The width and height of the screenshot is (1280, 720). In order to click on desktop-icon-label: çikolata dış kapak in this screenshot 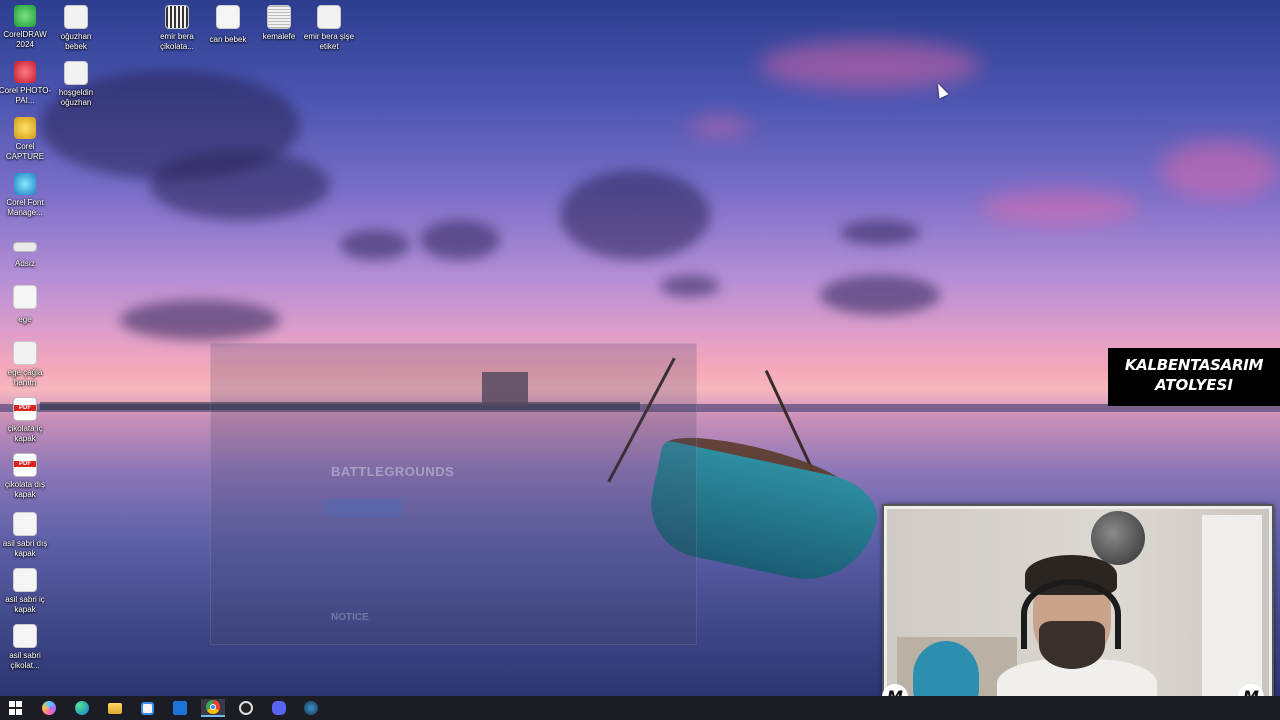, I will do `click(25, 489)`.